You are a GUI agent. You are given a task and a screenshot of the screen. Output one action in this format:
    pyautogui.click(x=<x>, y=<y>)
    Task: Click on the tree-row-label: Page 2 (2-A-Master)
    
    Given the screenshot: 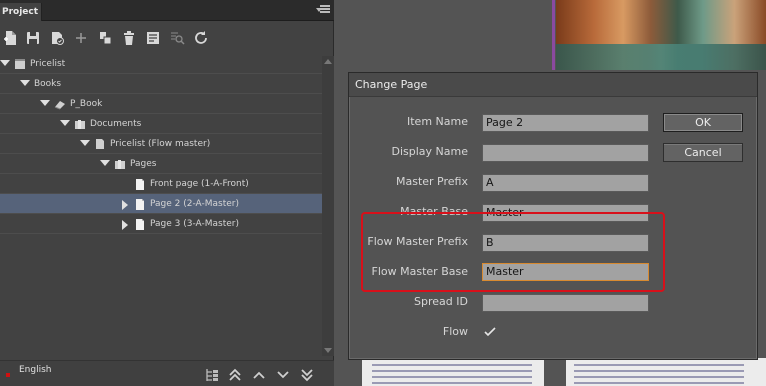 What is the action you would take?
    pyautogui.click(x=194, y=204)
    